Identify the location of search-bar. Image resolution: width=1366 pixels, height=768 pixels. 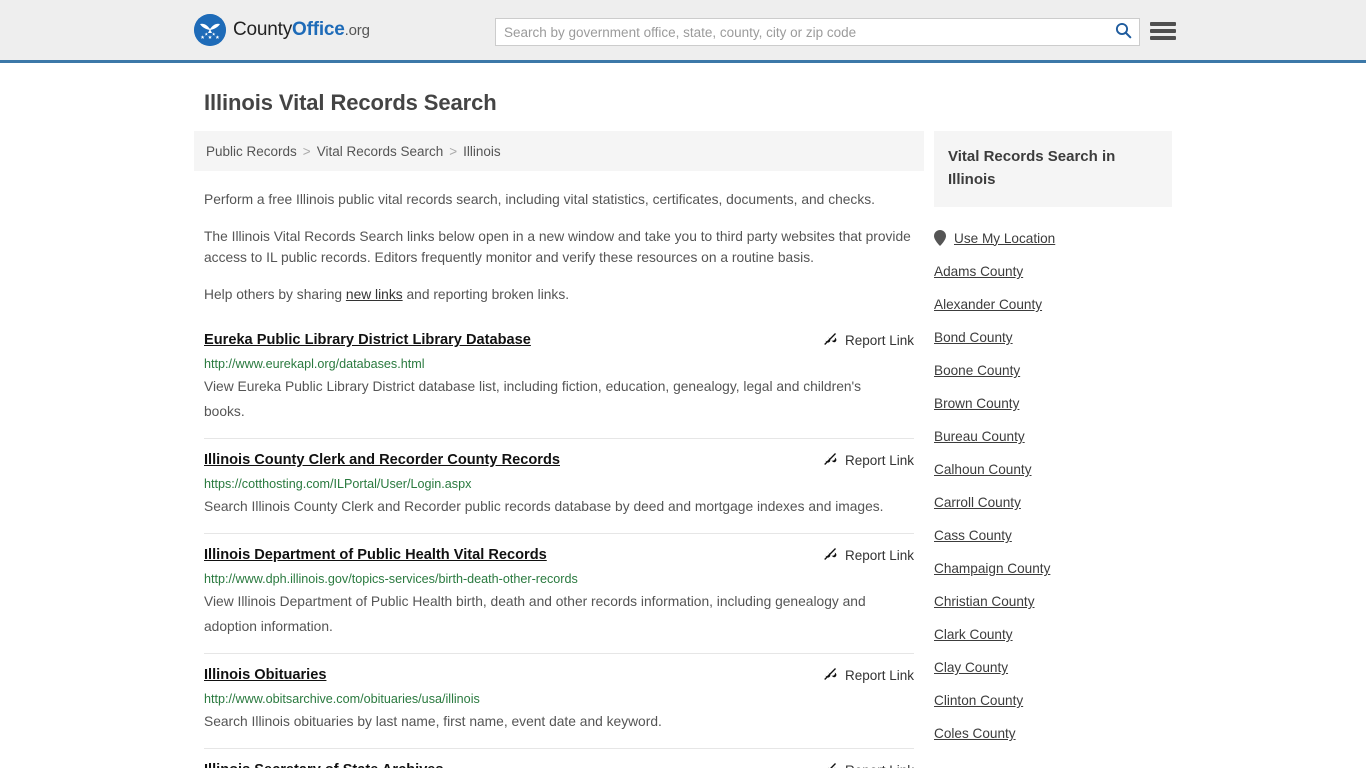
(817, 32).